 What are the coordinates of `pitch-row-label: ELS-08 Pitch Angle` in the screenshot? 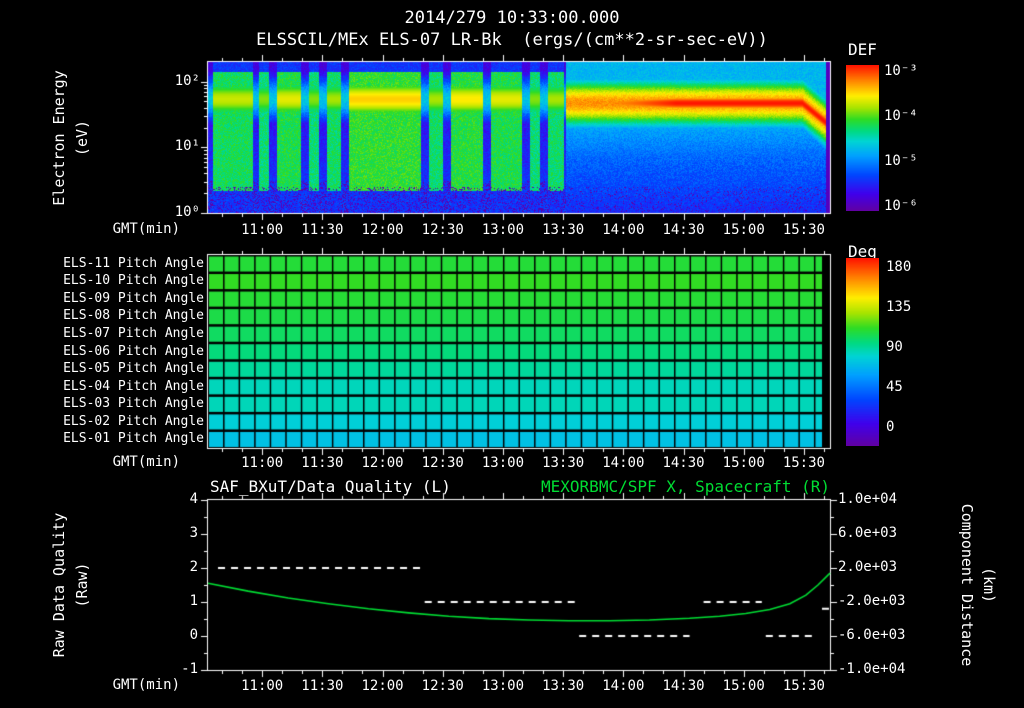 It's located at (133, 316).